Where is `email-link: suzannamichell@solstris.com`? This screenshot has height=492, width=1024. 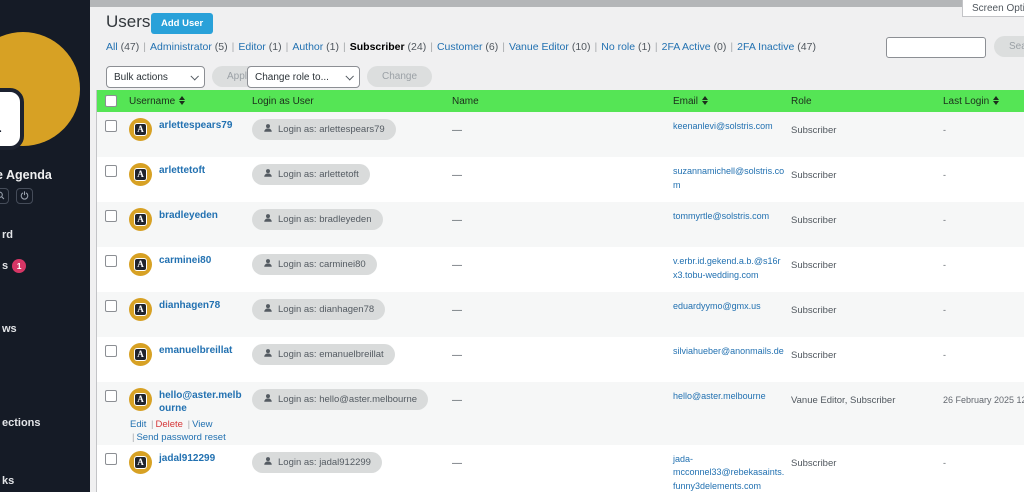 email-link: suzannamichell@solstris.com is located at coordinates (729, 178).